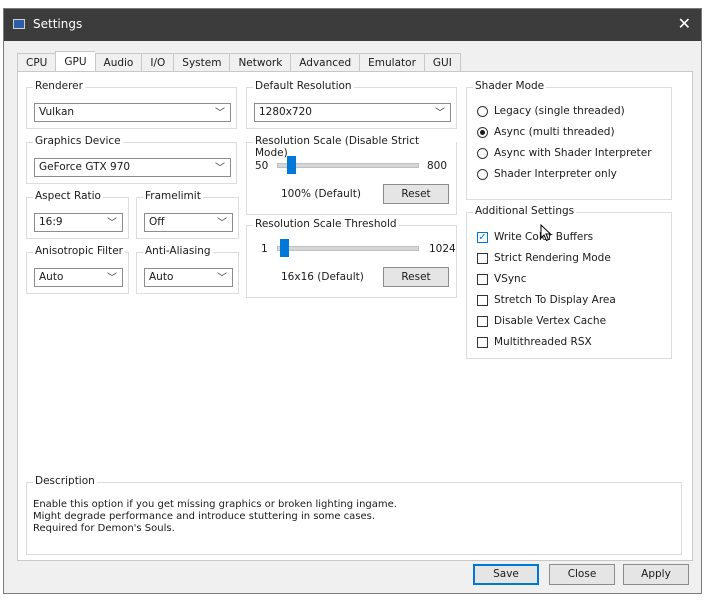  I want to click on multithreaded-rsx-checkbox: Multithreaded RSX, so click(534, 342).